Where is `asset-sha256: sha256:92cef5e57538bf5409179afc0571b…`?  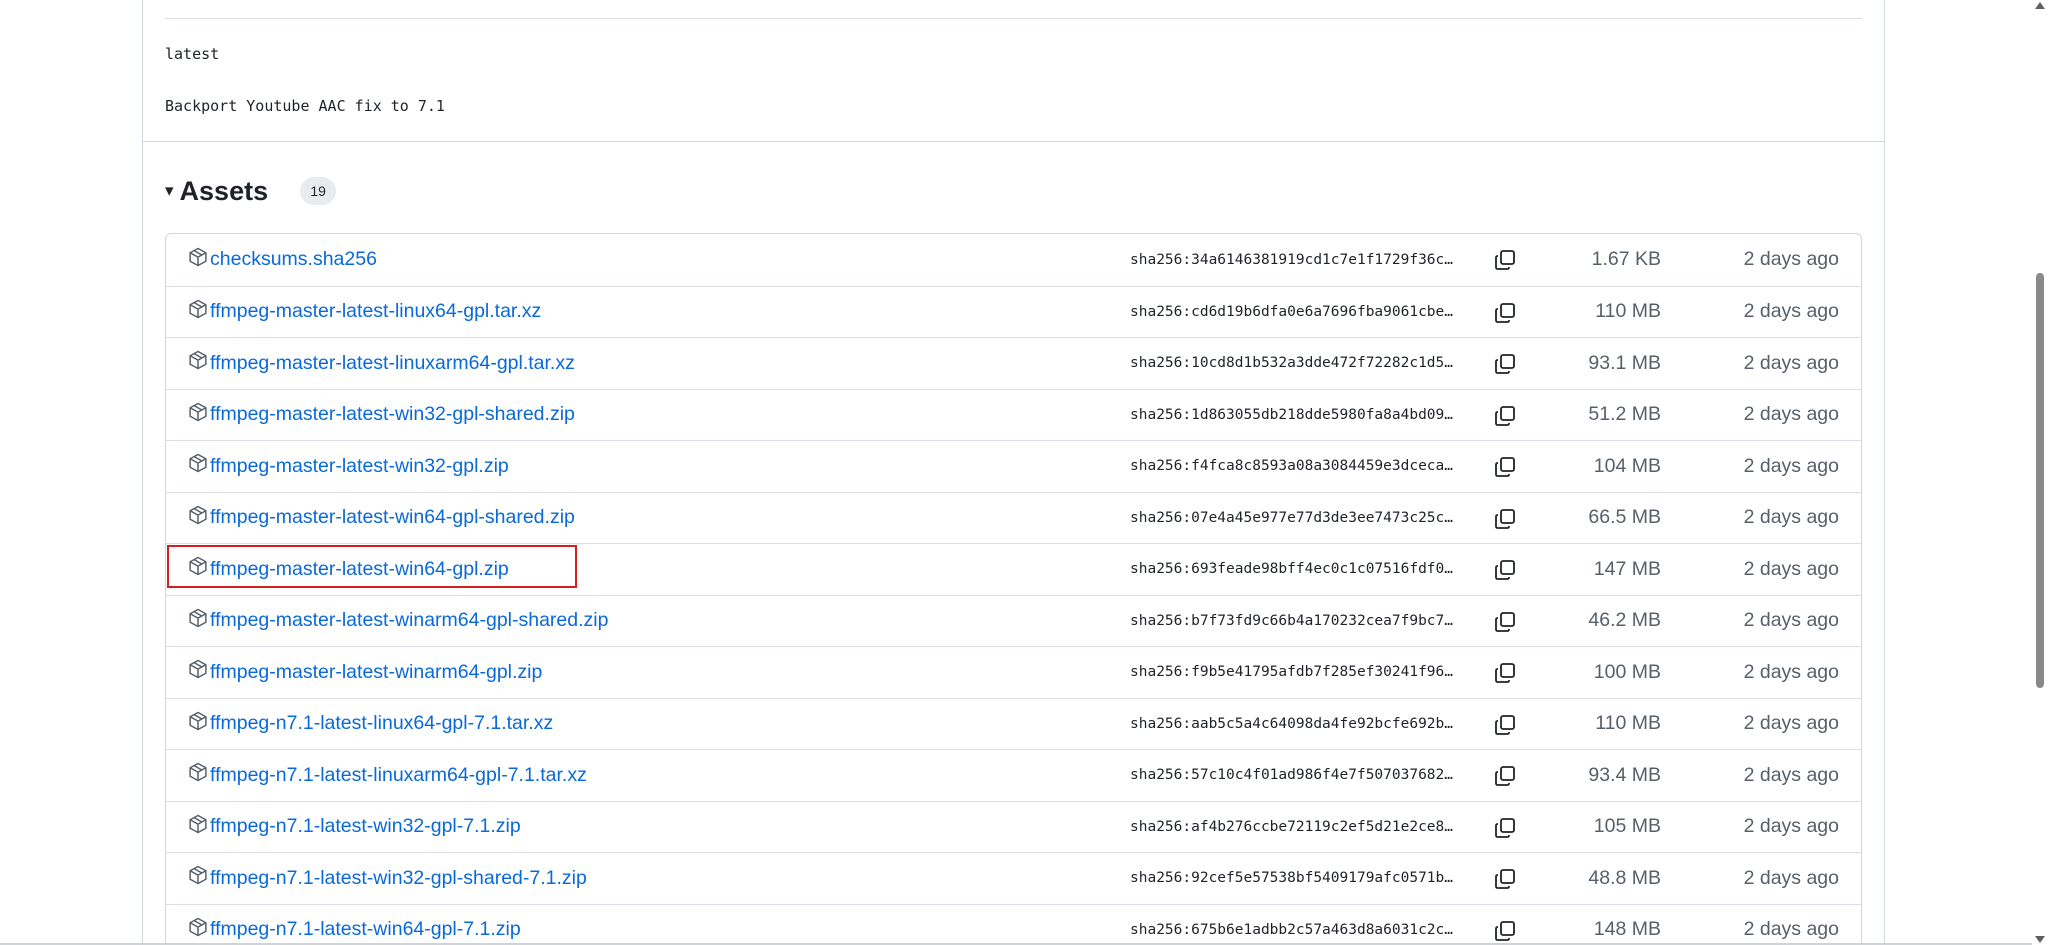
asset-sha256: sha256:92cef5e57538bf5409179afc0571b… is located at coordinates (1292, 878).